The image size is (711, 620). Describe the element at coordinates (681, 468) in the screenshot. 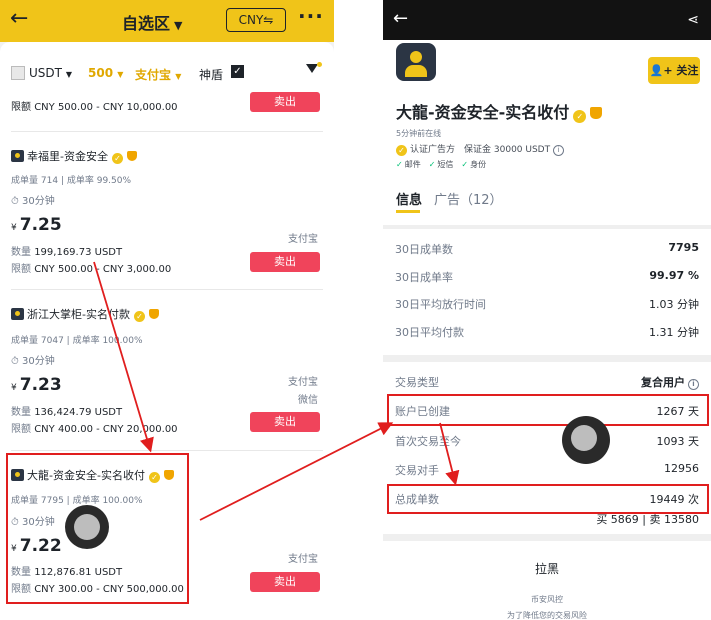

I see `detail-value: 12956` at that location.